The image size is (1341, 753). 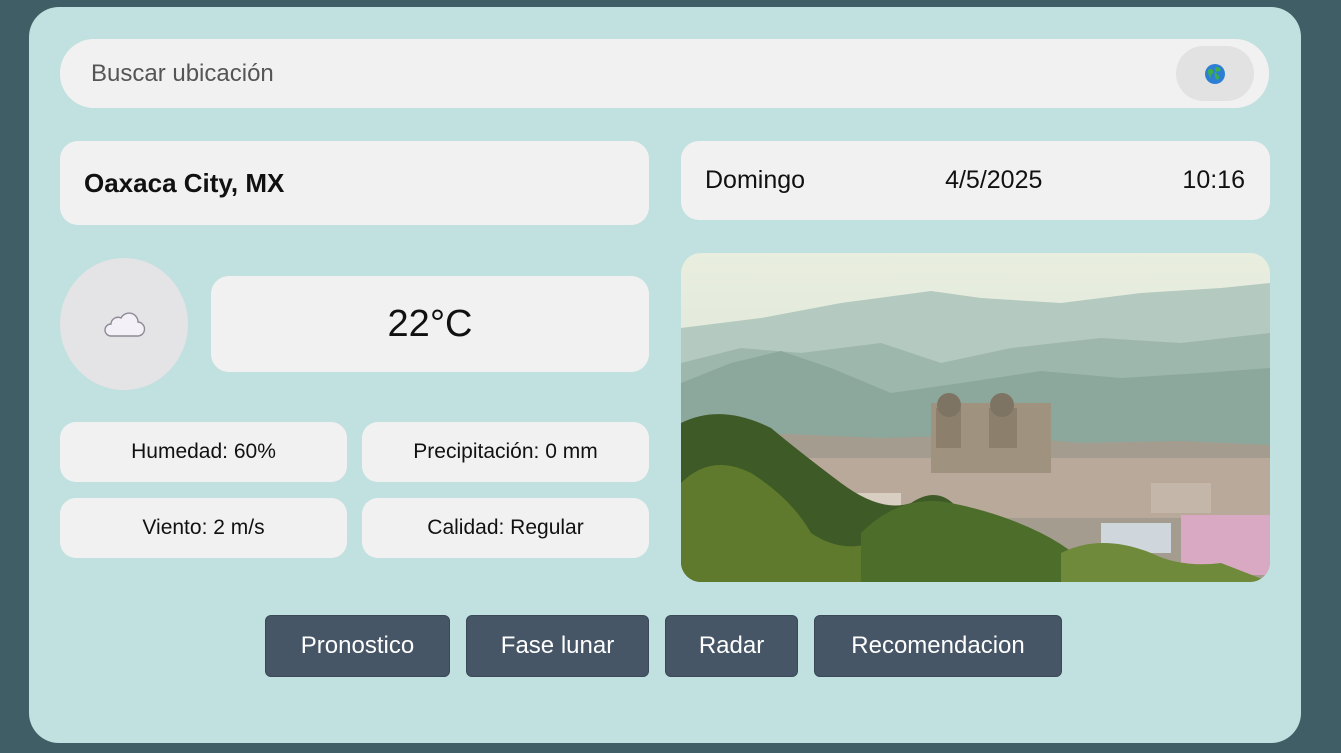 I want to click on forecast-button: Pronostico, so click(x=357, y=646).